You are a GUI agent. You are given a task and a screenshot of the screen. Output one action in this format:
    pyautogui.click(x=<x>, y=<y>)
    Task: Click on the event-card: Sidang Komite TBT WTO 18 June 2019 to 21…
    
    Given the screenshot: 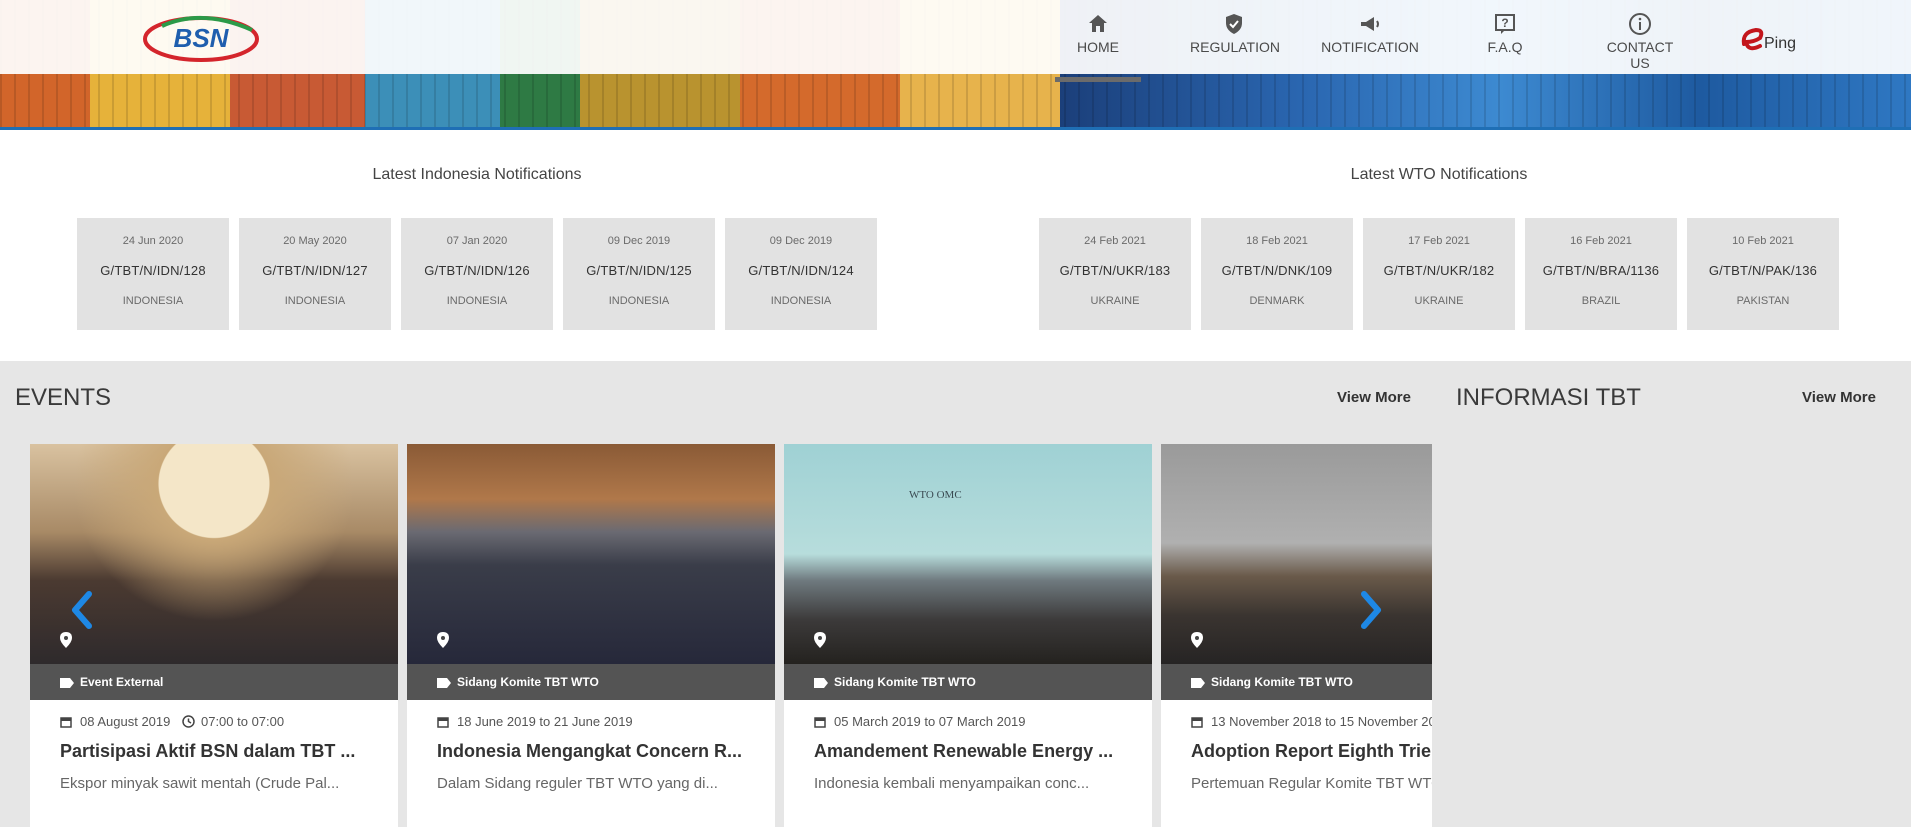 What is the action you would take?
    pyautogui.click(x=591, y=635)
    